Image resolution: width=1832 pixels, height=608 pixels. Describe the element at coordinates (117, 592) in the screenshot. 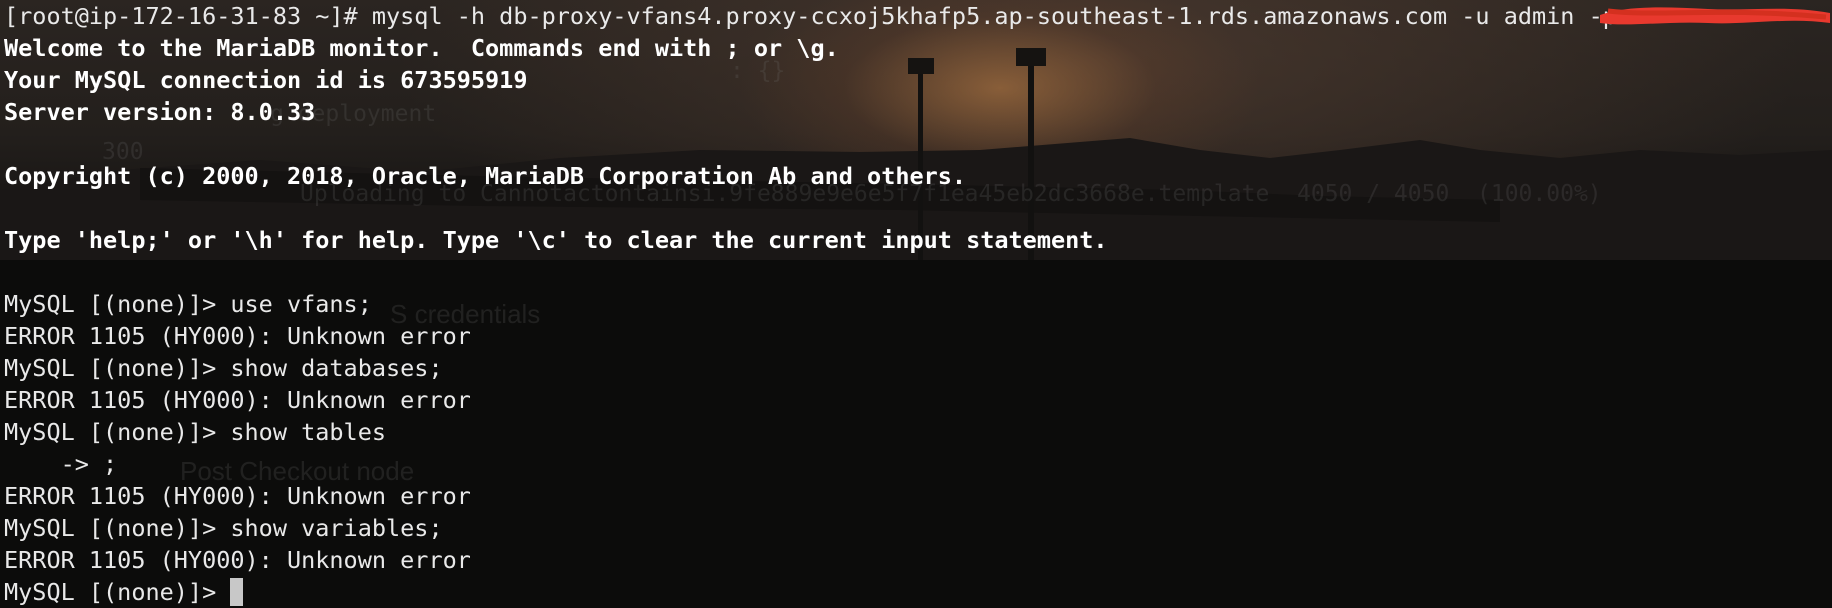

I see `mysql-prompt: MySQL [(none)]>` at that location.